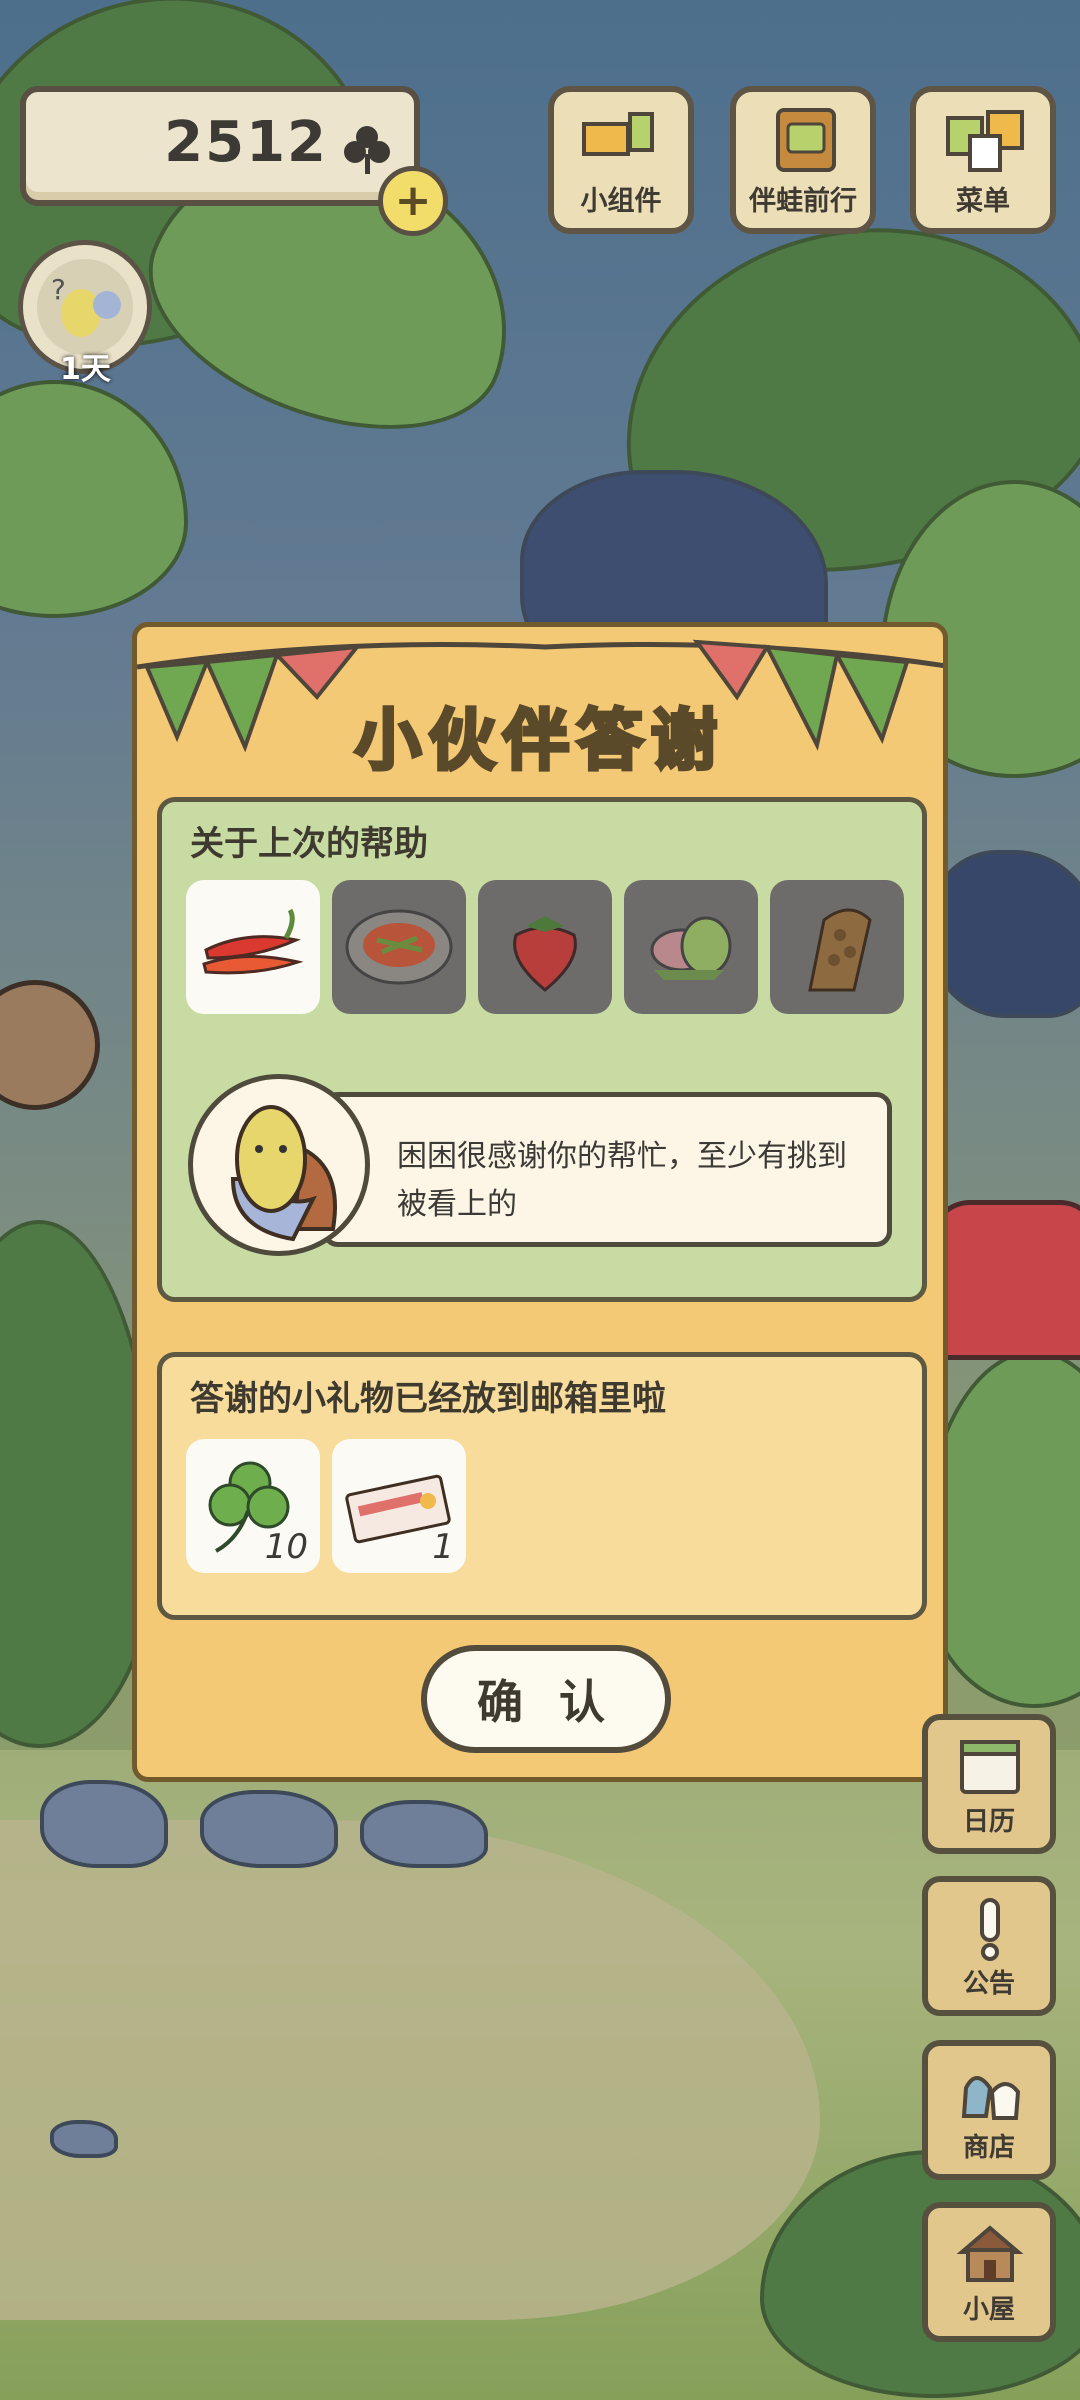 This screenshot has width=1080, height=2400. What do you see at coordinates (545, 954) in the screenshot?
I see `strawberry-icon` at bounding box center [545, 954].